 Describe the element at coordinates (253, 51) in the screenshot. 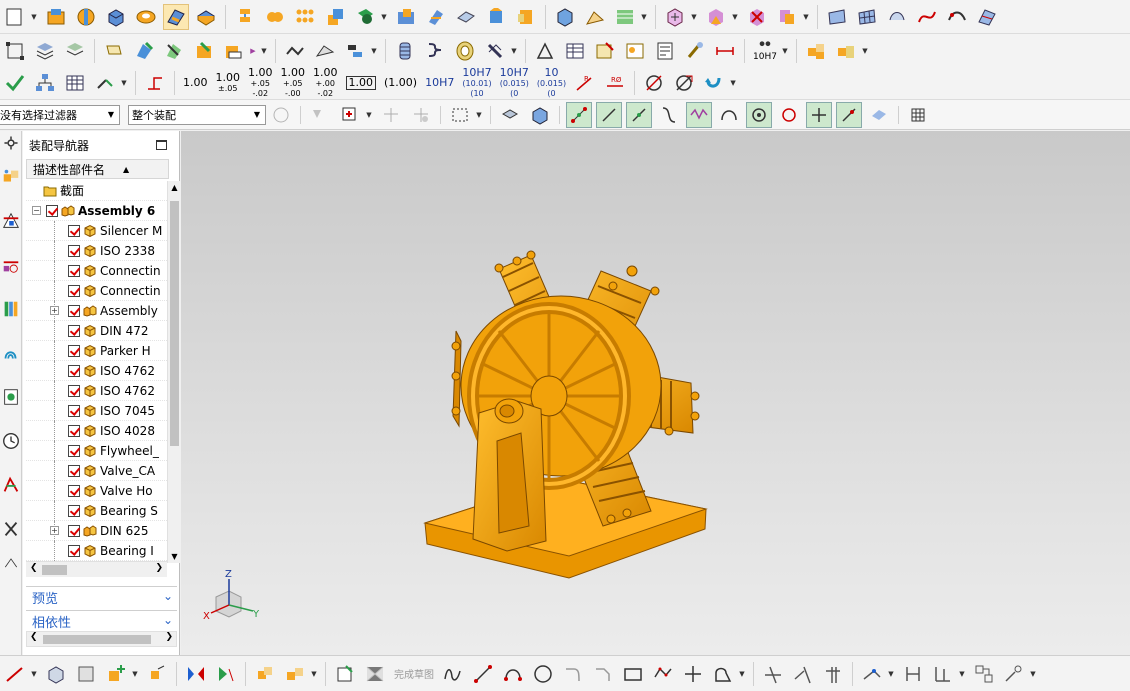

I see `dropdown-arrow: ▶` at that location.